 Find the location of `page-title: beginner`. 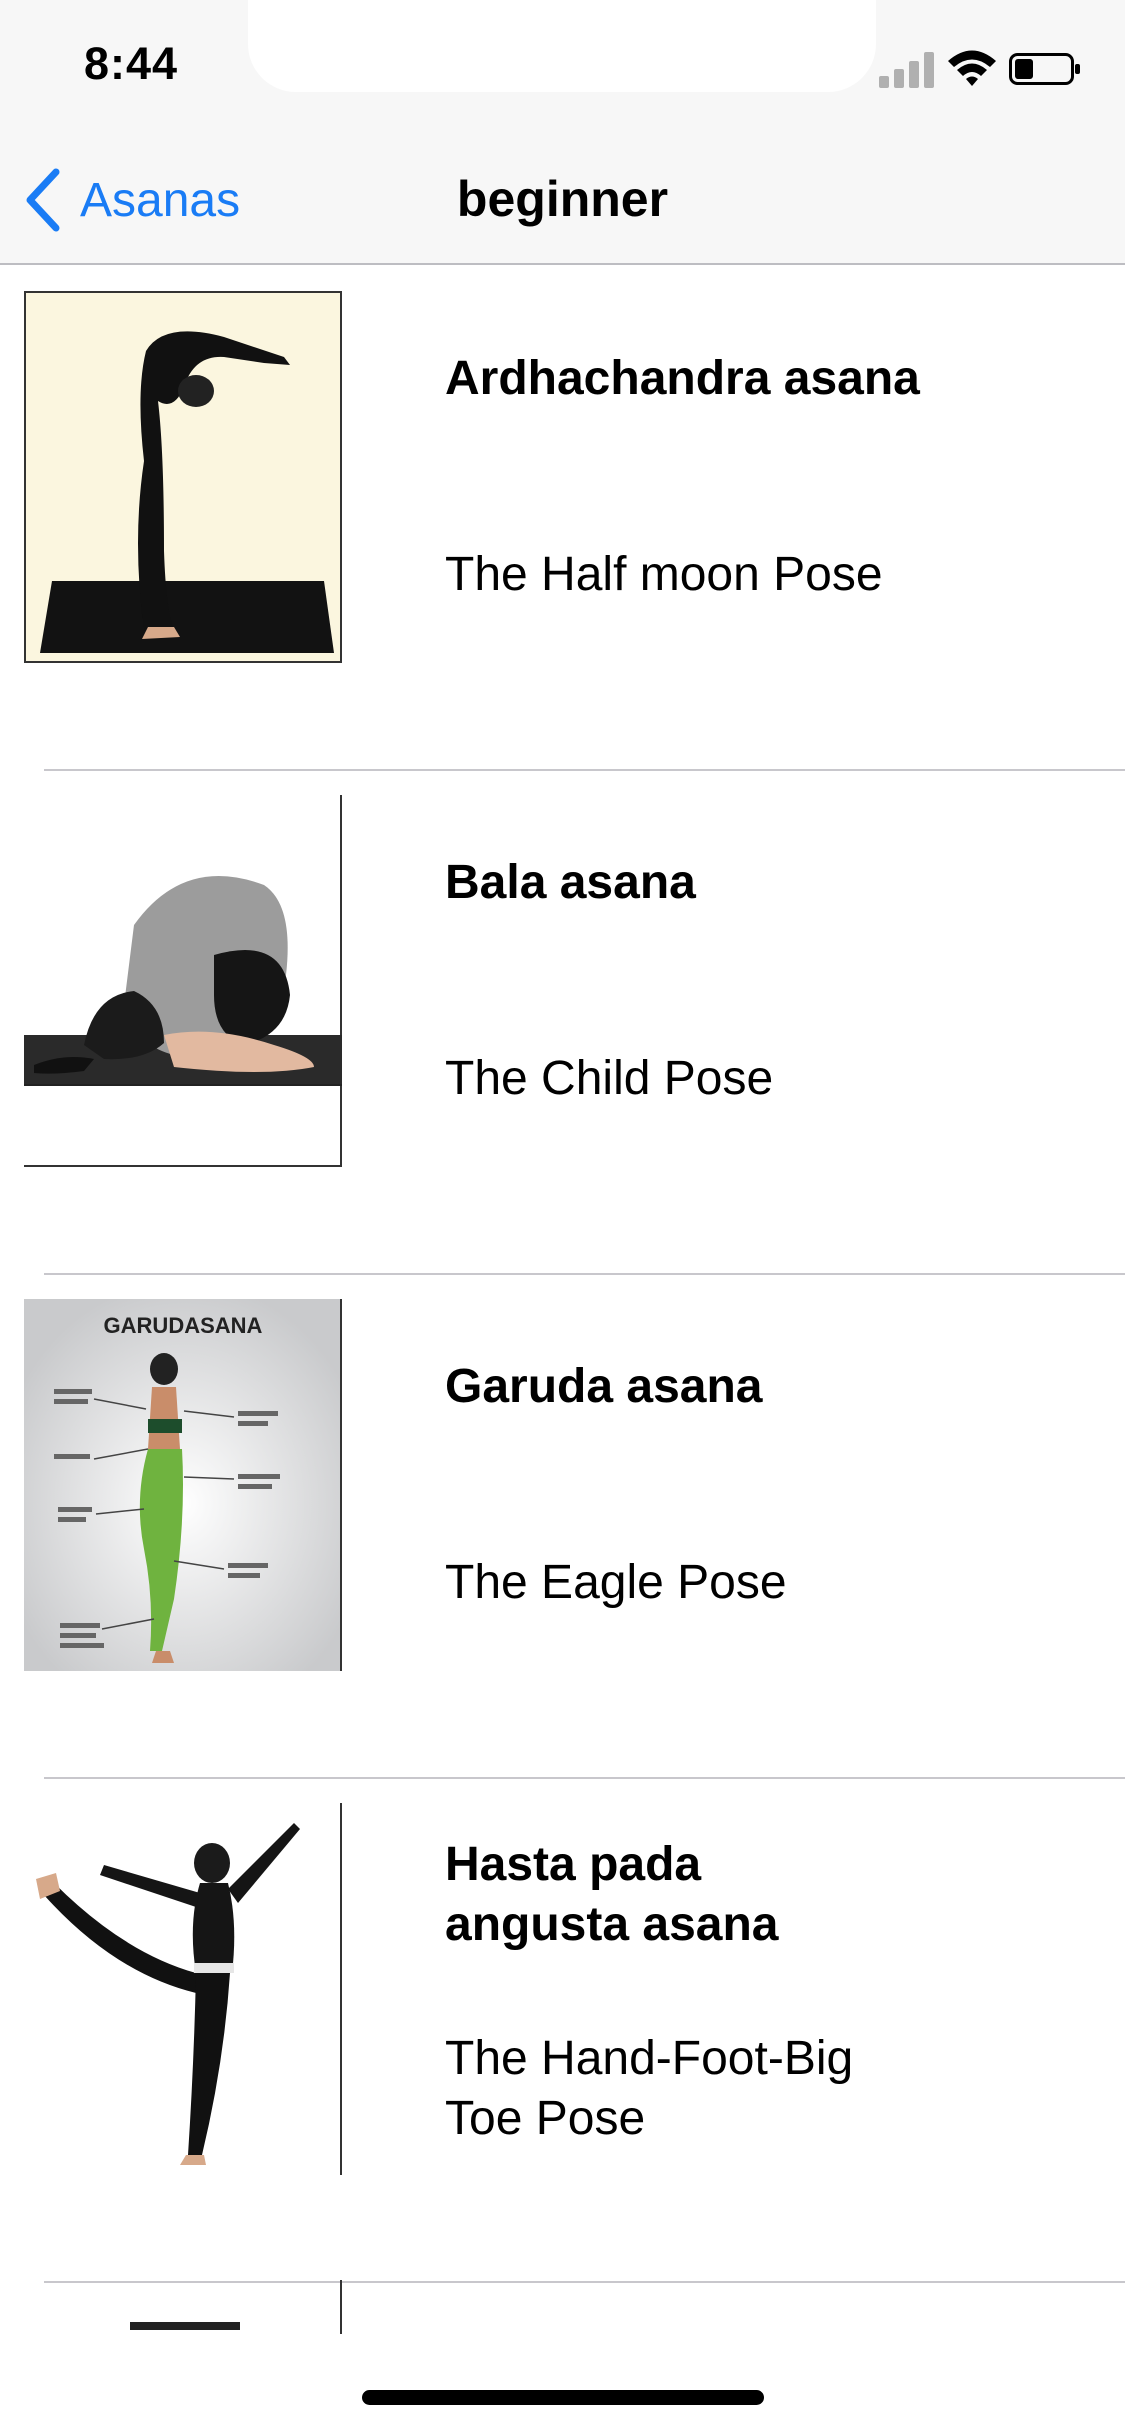

page-title: beginner is located at coordinates (562, 199).